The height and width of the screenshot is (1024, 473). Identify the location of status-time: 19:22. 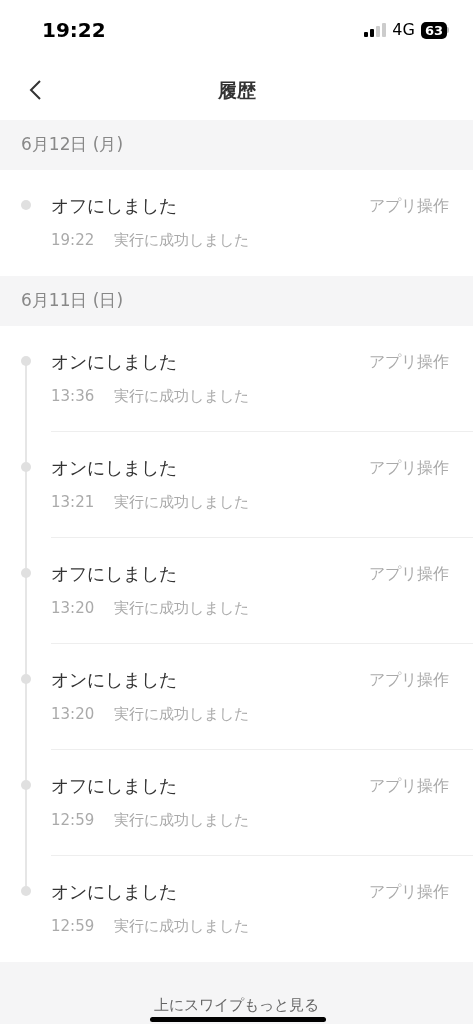
(74, 30).